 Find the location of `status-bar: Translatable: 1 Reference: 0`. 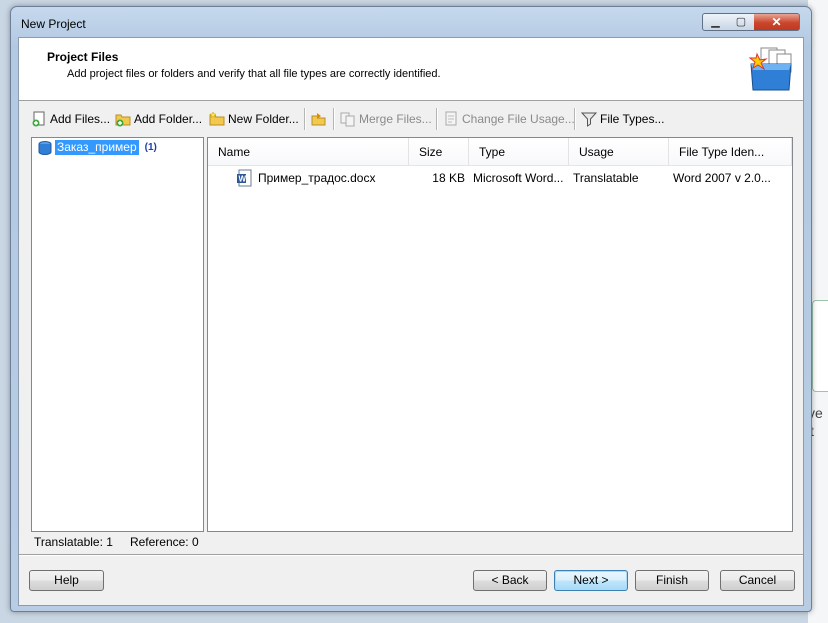

status-bar: Translatable: 1 Reference: 0 is located at coordinates (116, 542).